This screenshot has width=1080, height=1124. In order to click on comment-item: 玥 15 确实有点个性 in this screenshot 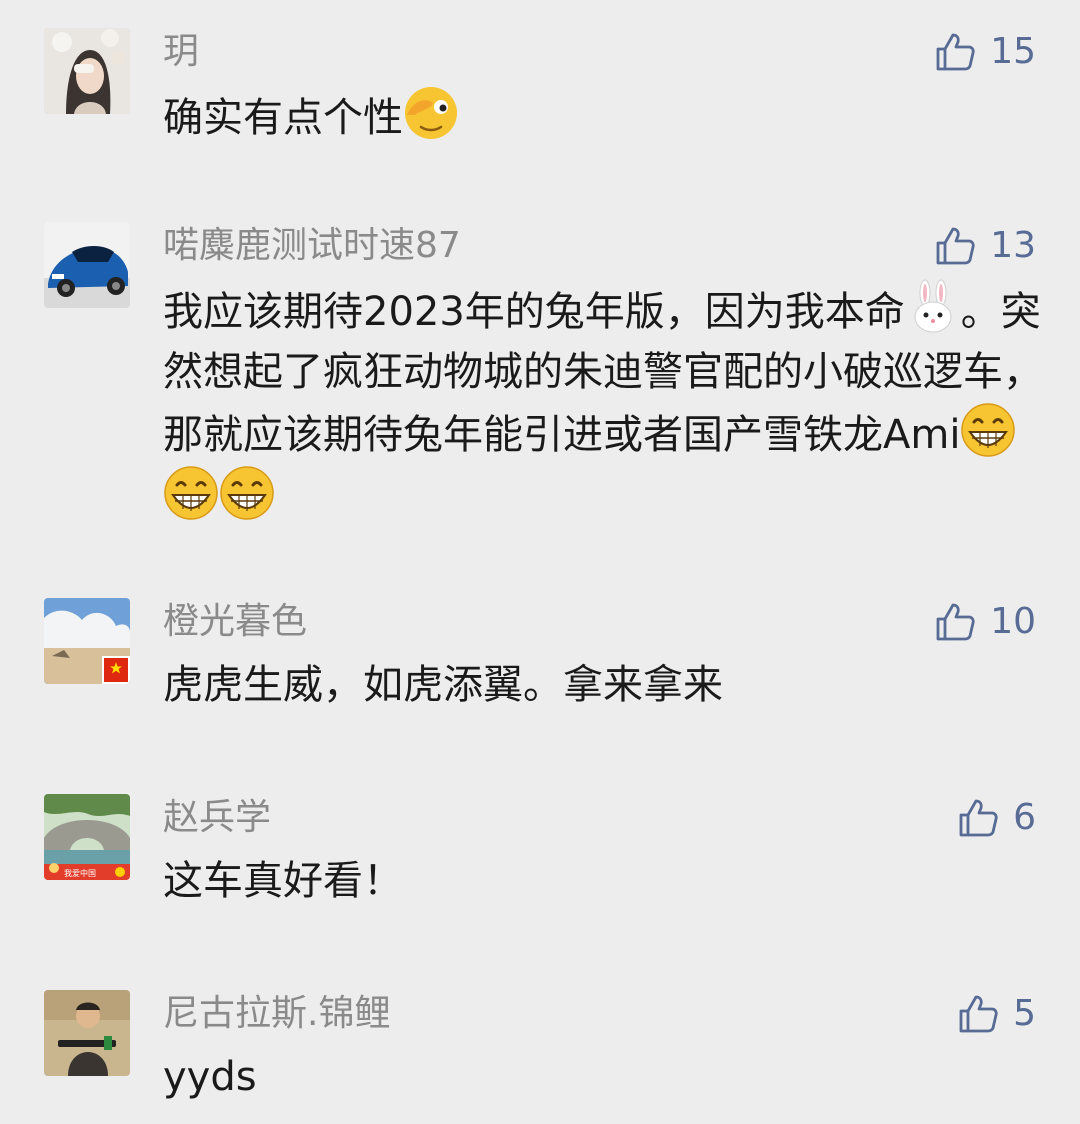, I will do `click(540, 88)`.